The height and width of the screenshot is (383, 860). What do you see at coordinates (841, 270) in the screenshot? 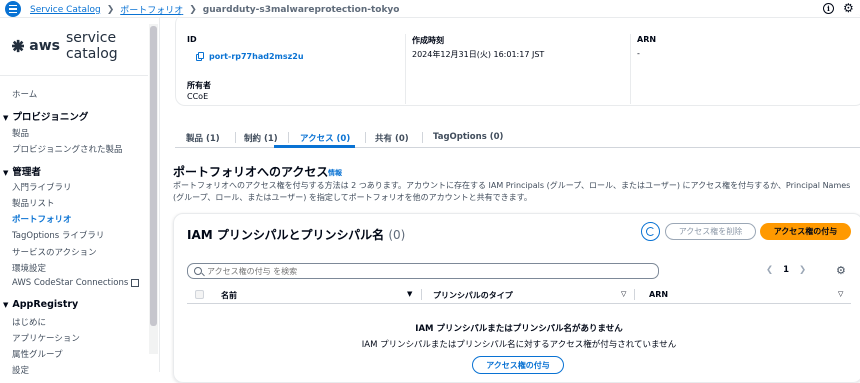
I see `table-settings-icon: ⚙` at bounding box center [841, 270].